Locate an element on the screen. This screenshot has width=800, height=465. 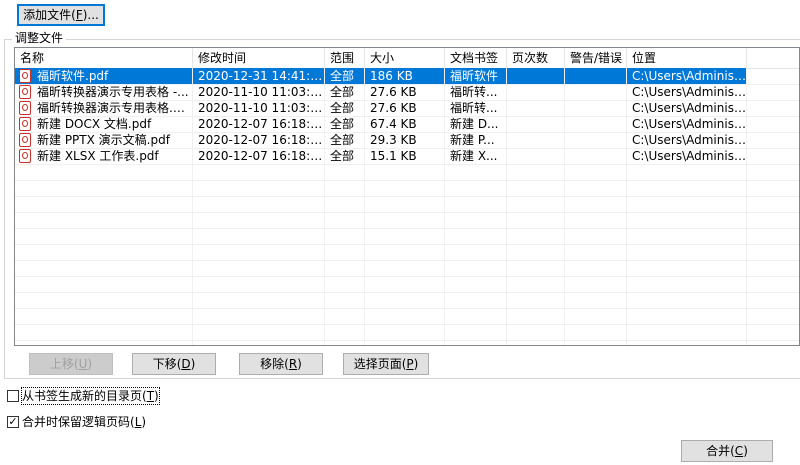
header-col-modified: 修改时间 is located at coordinates (259, 58).